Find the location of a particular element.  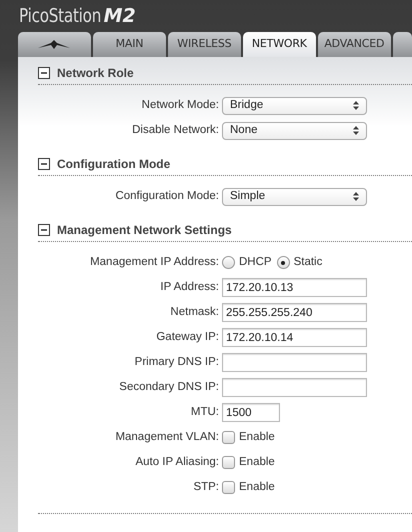

tab: MAIN is located at coordinates (129, 44).